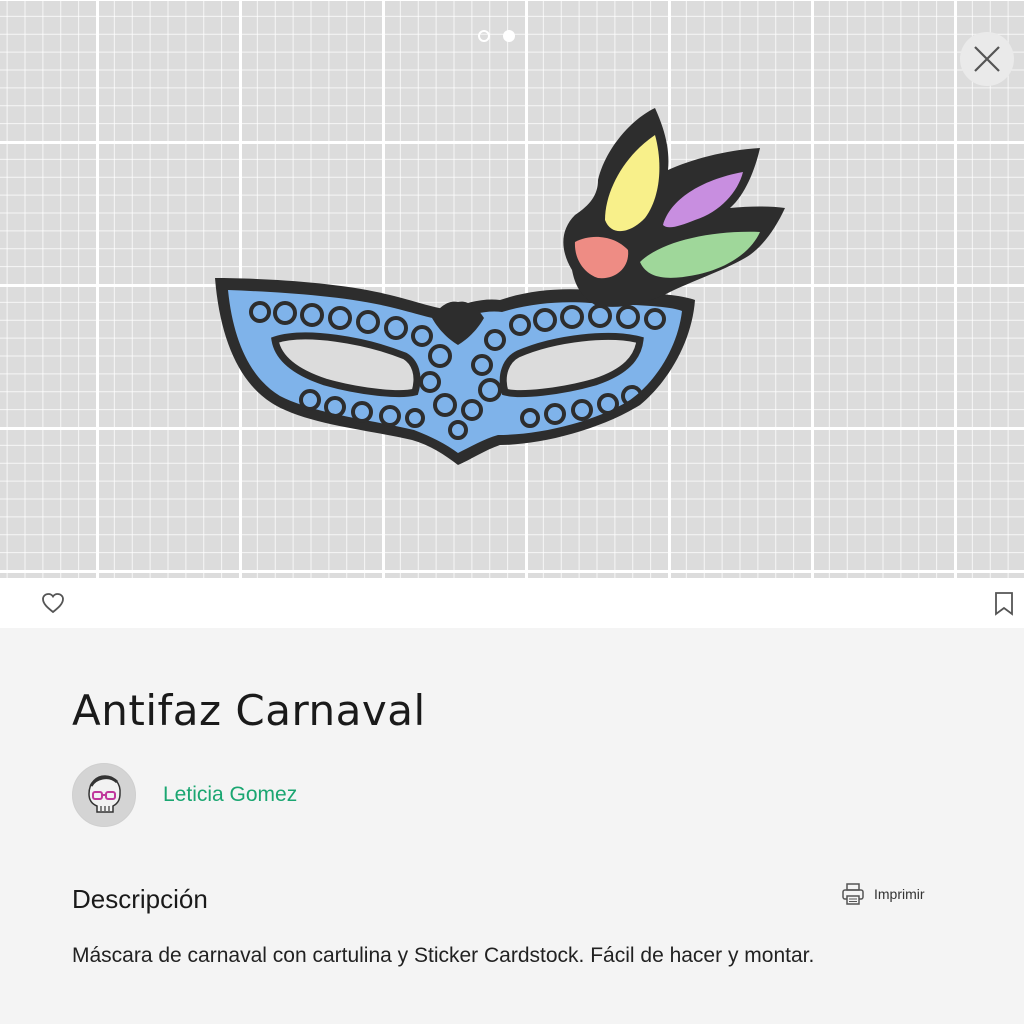 The image size is (1024, 1024). Describe the element at coordinates (899, 894) in the screenshot. I see `print-label: Imprimir` at that location.